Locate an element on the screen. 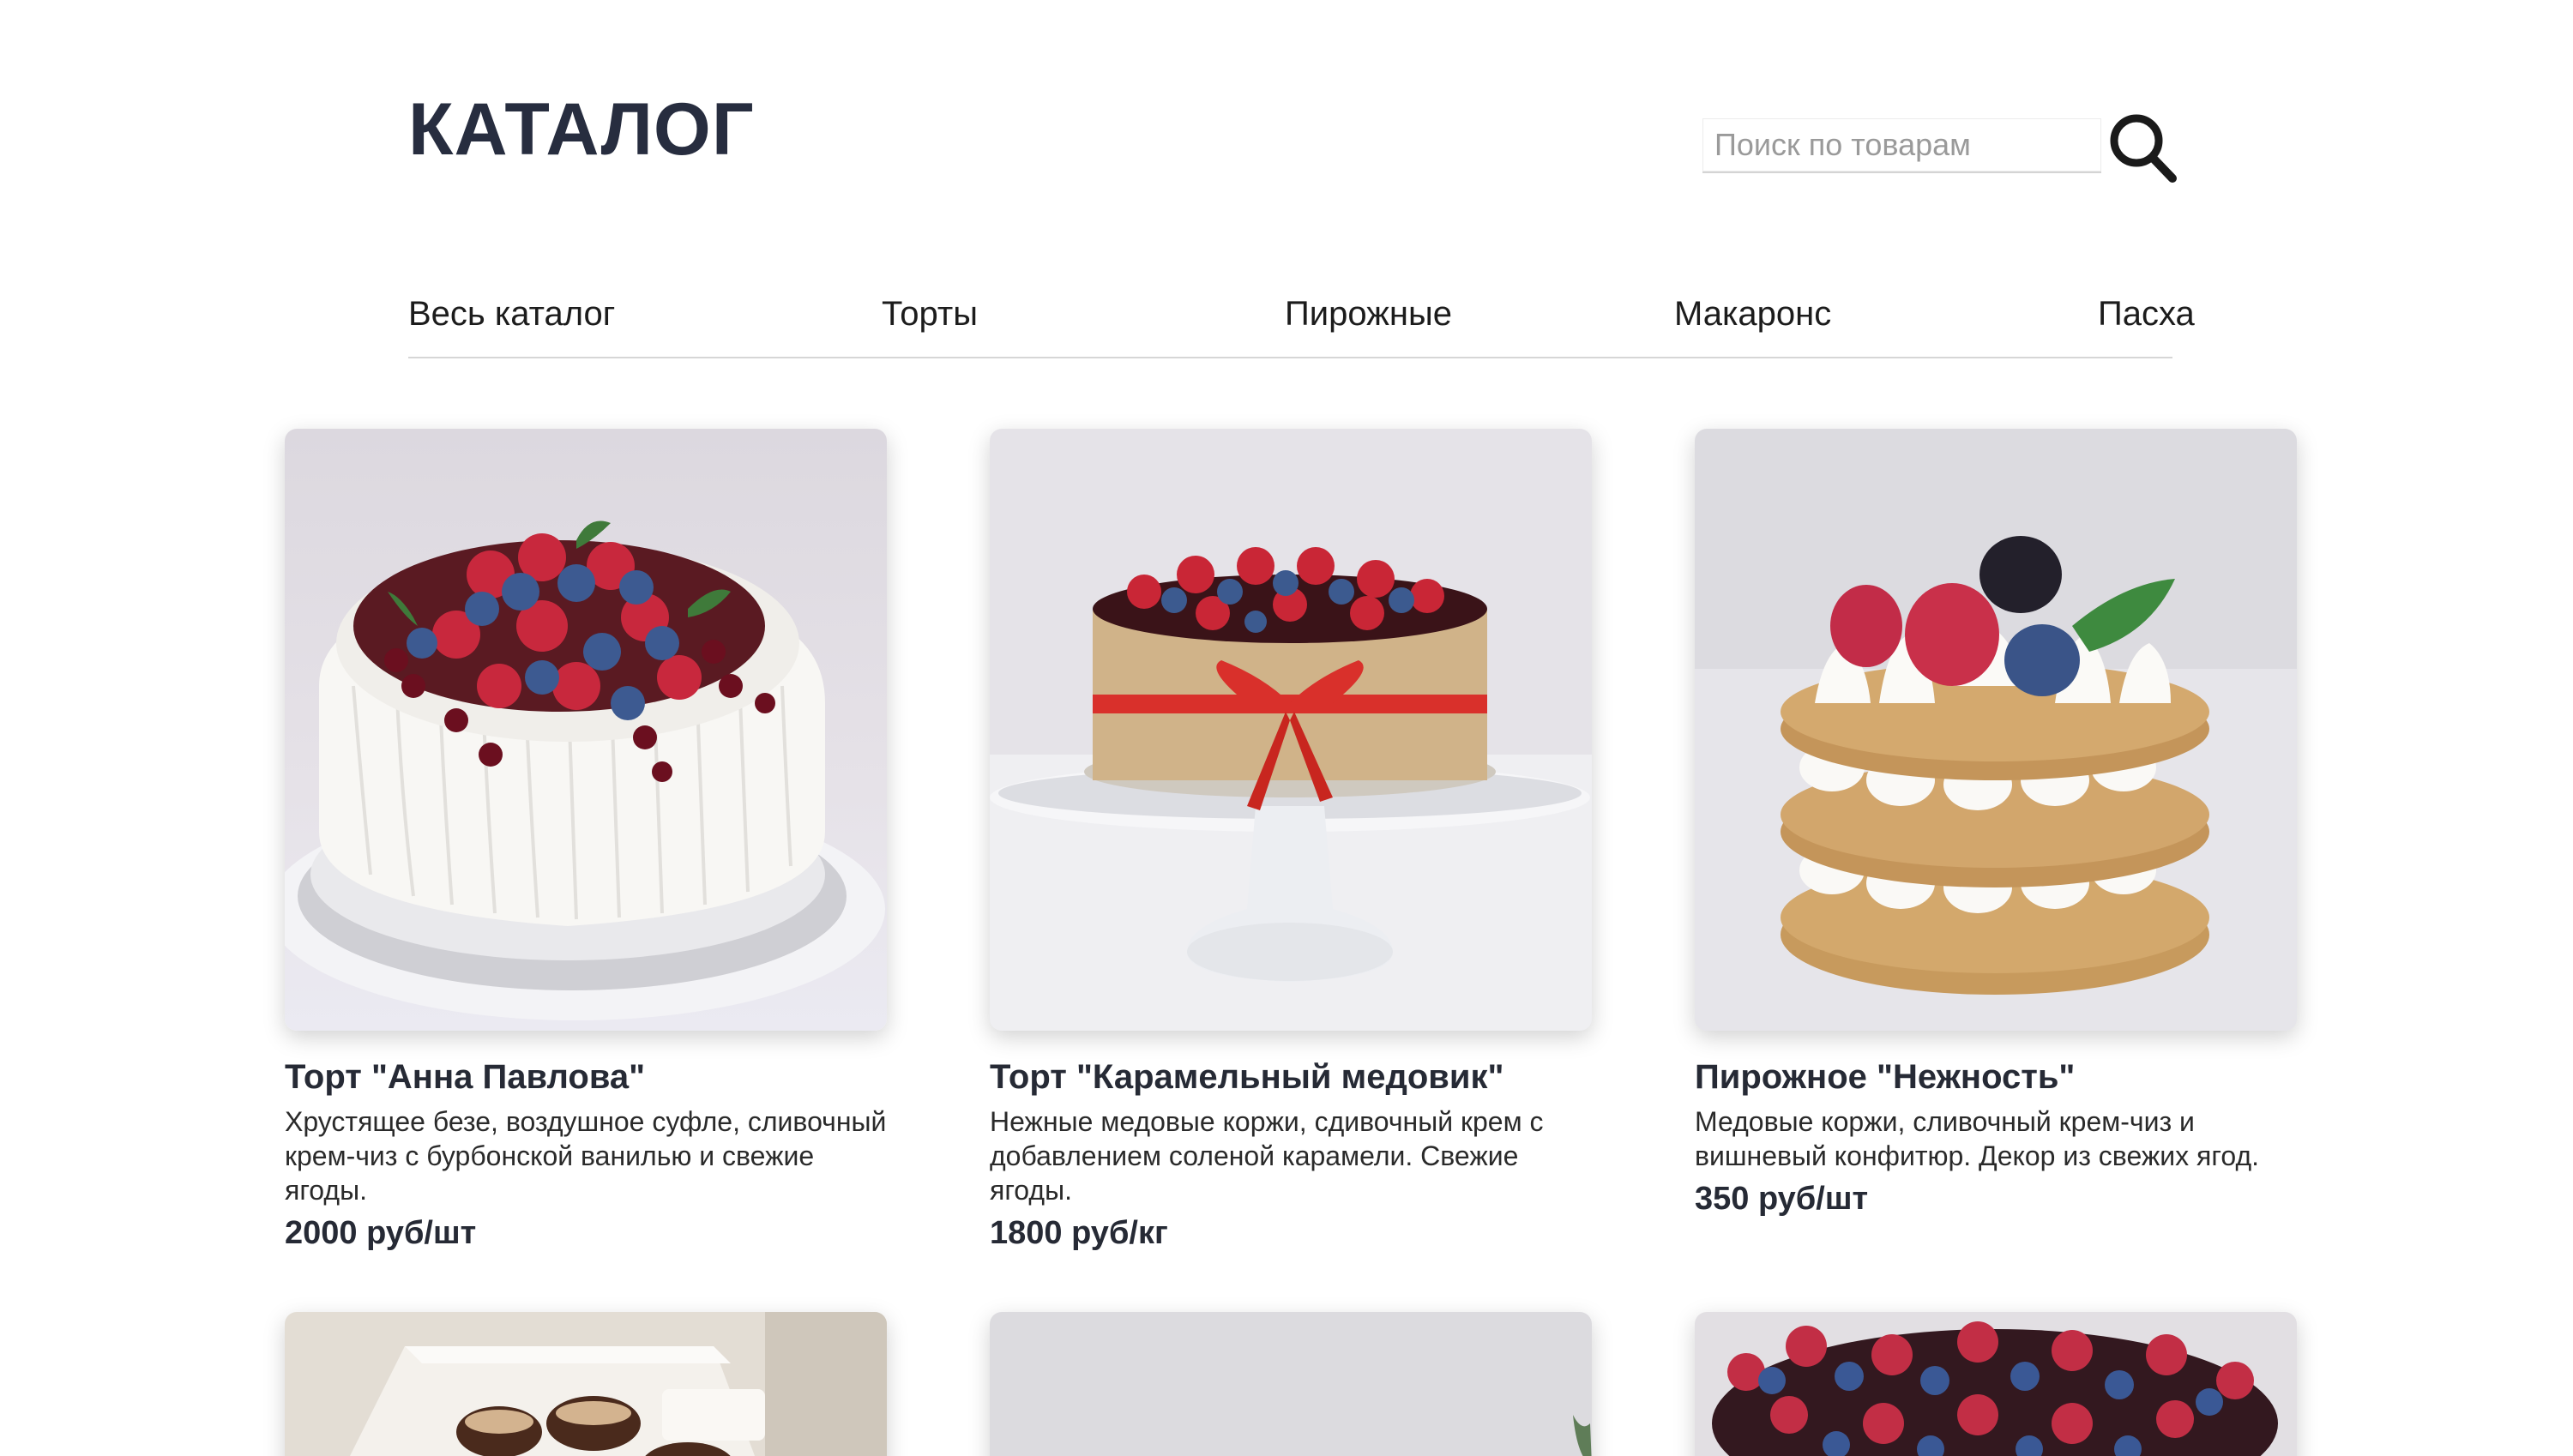 This screenshot has width=2573, height=1456. product-price: 350 руб/шт is located at coordinates (1782, 1199).